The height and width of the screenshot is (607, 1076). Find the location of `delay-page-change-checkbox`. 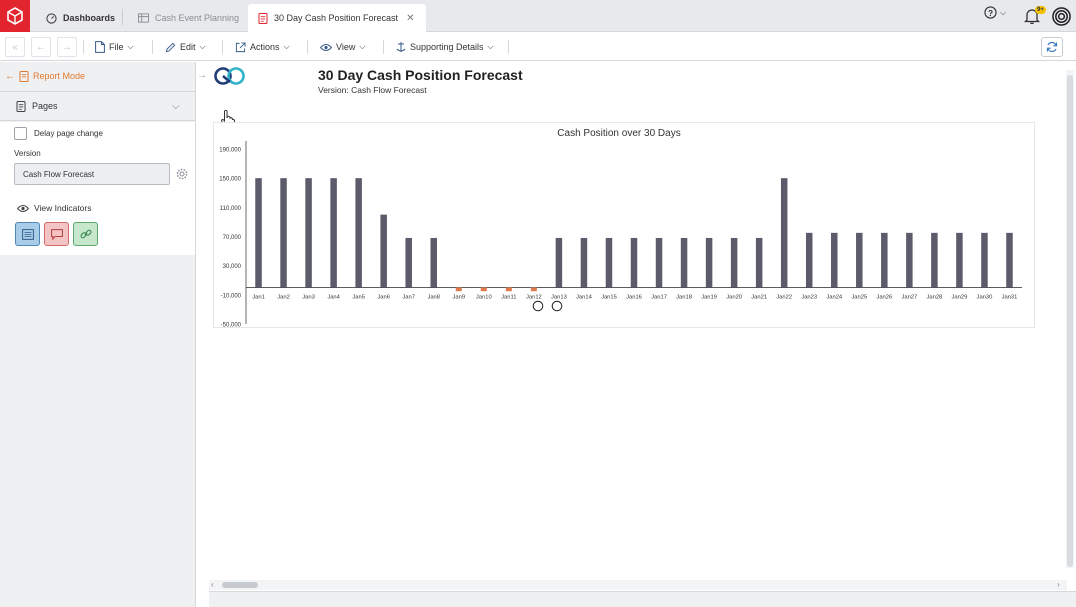

delay-page-change-checkbox is located at coordinates (20, 133).